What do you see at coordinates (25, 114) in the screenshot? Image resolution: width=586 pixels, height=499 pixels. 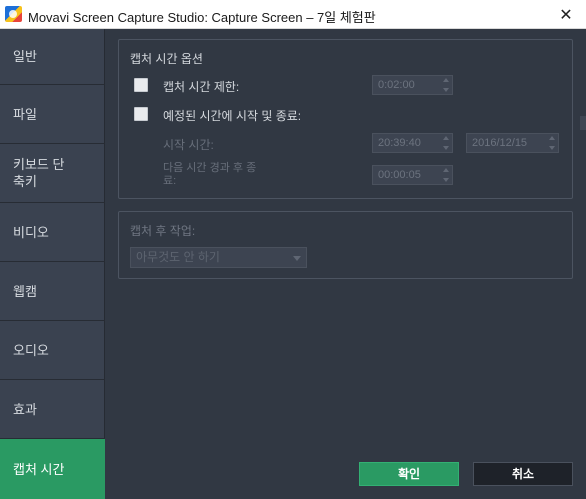 I see `sidebar-item-label: 파일` at bounding box center [25, 114].